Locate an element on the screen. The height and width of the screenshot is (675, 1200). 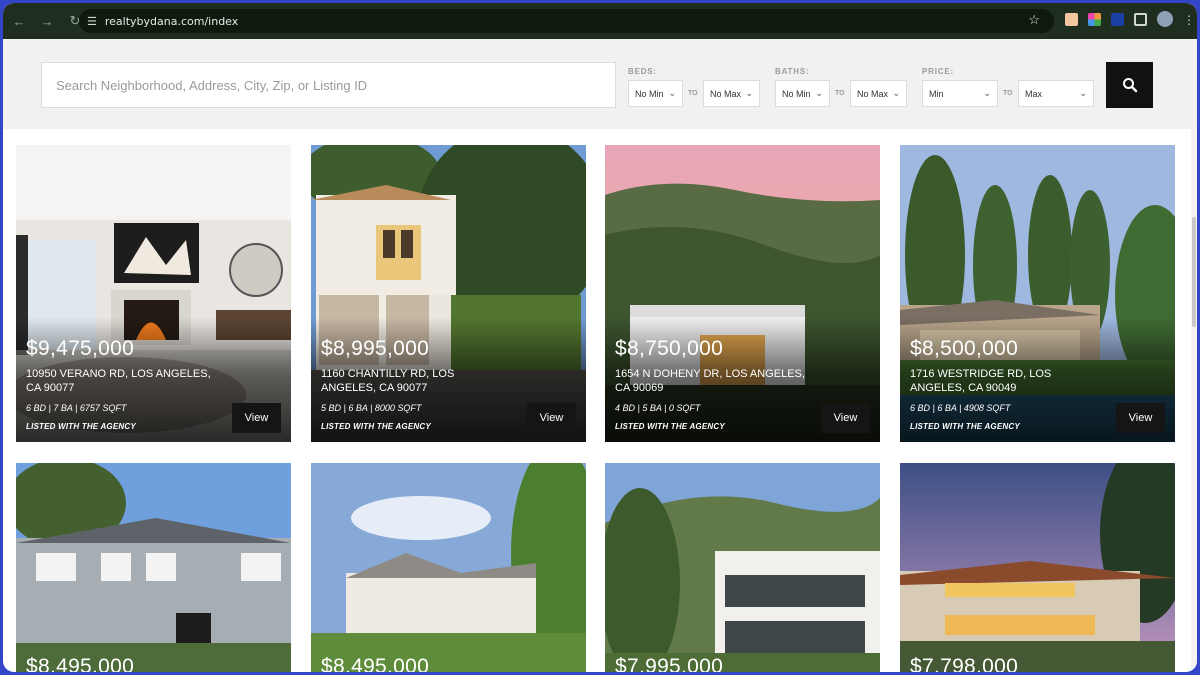
beds-label: BEDS: is located at coordinates (642, 71).